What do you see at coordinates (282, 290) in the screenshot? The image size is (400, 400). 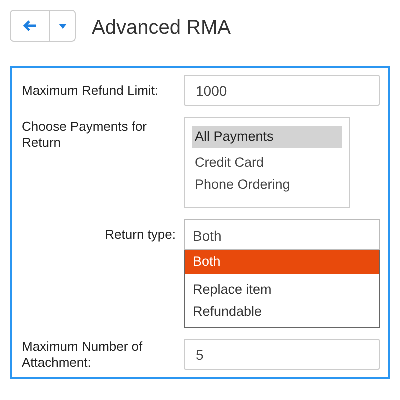 I see `dropdown-option: Replace item` at bounding box center [282, 290].